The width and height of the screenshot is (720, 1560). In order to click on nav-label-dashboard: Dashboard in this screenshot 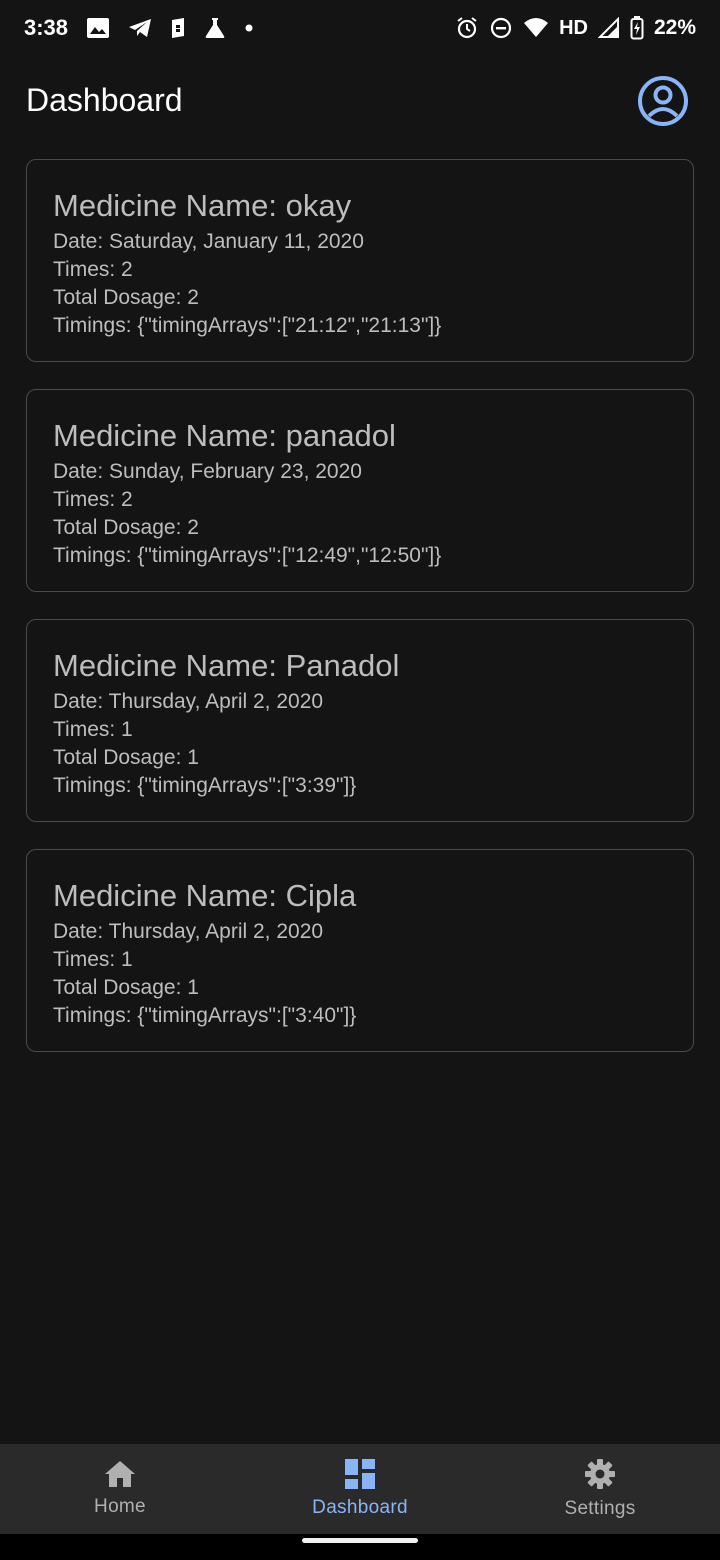, I will do `click(360, 1507)`.